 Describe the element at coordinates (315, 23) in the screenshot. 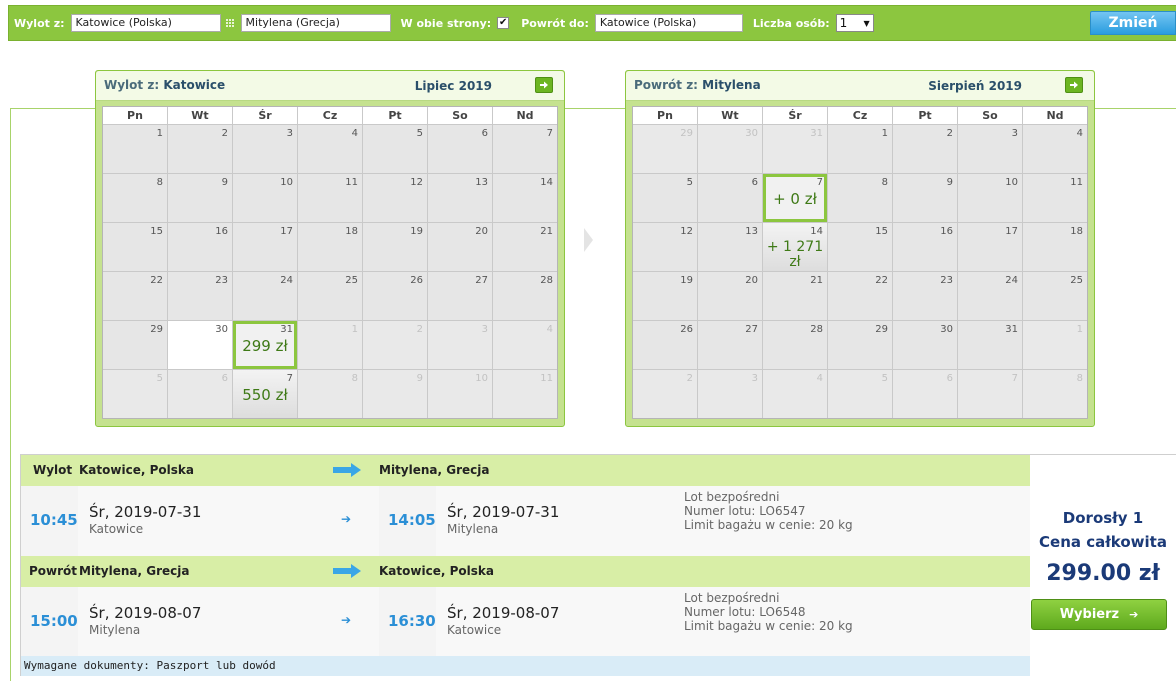

I see `to-input: Mitylena (Grecja)` at that location.